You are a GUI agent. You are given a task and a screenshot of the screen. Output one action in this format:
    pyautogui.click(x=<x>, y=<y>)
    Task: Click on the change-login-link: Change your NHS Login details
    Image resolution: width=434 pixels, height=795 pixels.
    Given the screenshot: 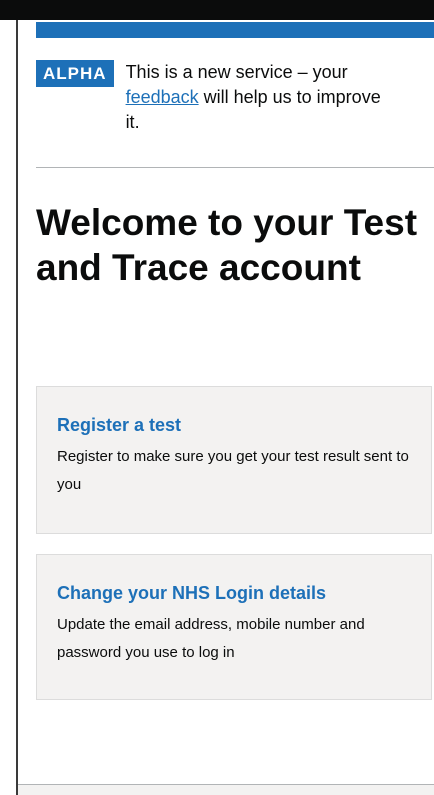 What is the action you would take?
    pyautogui.click(x=234, y=593)
    